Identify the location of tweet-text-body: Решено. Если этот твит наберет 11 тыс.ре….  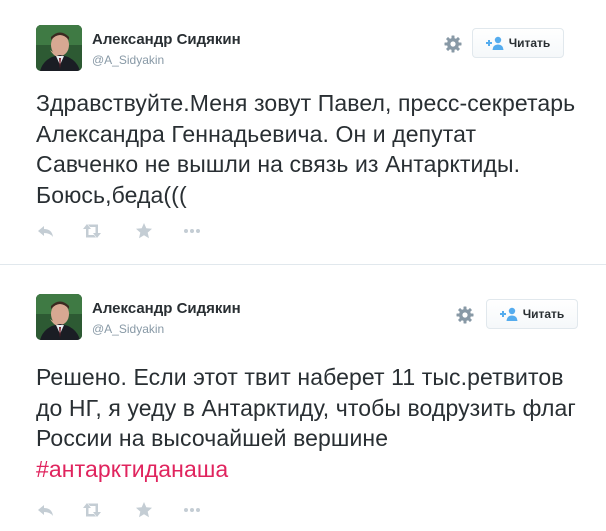
(306, 407).